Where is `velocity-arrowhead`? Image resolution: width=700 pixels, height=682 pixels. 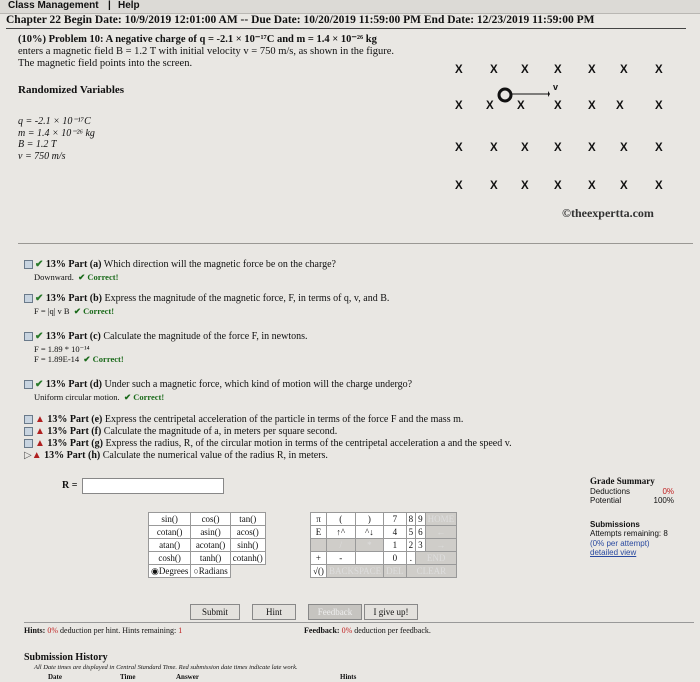 velocity-arrowhead is located at coordinates (549, 94).